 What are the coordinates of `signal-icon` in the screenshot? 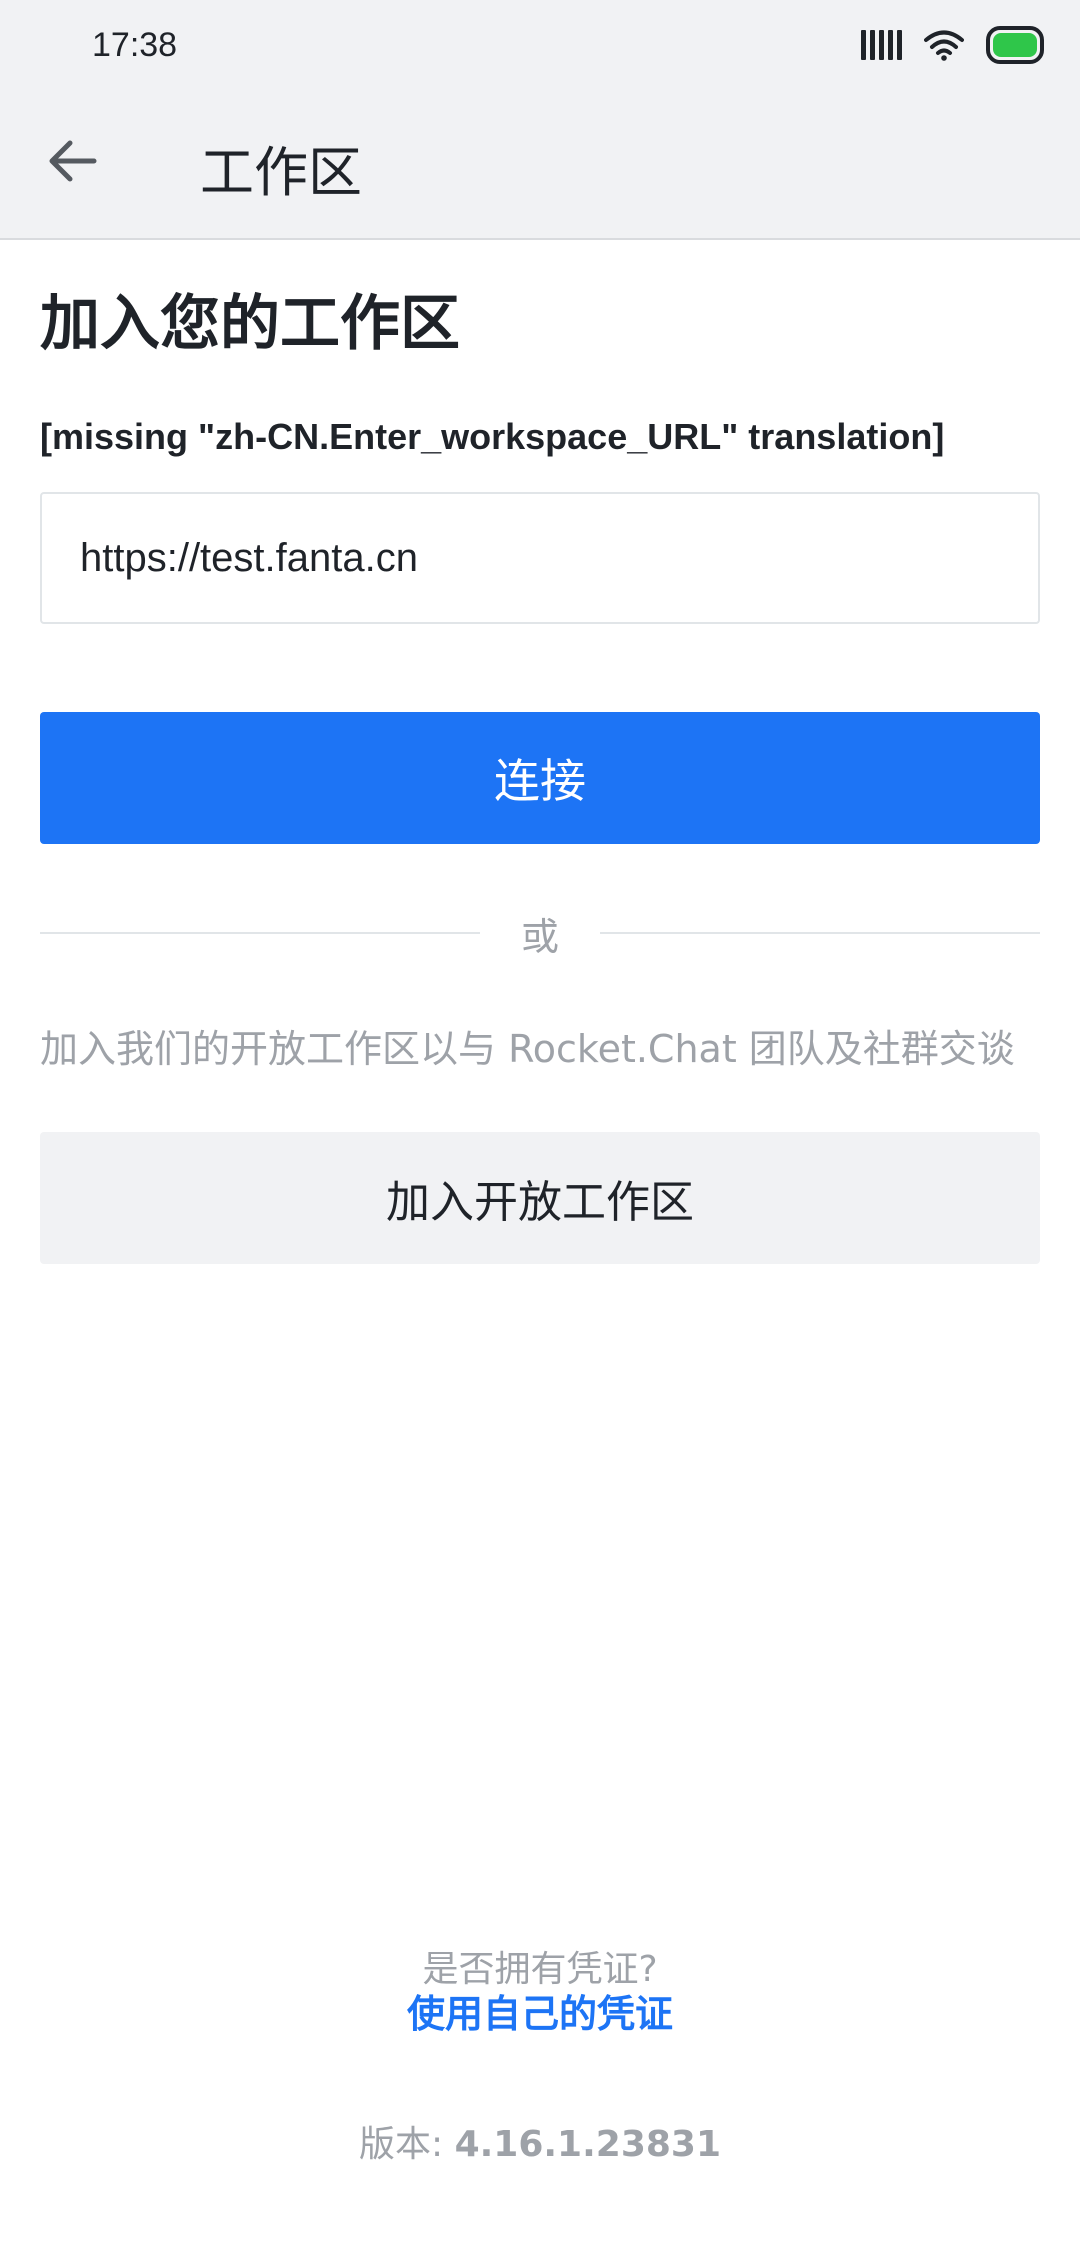 It's located at (881, 45).